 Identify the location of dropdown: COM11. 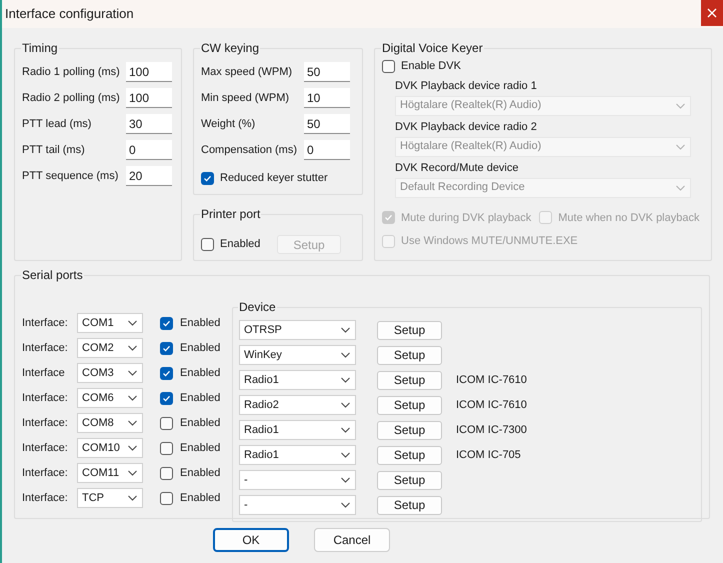
(110, 473).